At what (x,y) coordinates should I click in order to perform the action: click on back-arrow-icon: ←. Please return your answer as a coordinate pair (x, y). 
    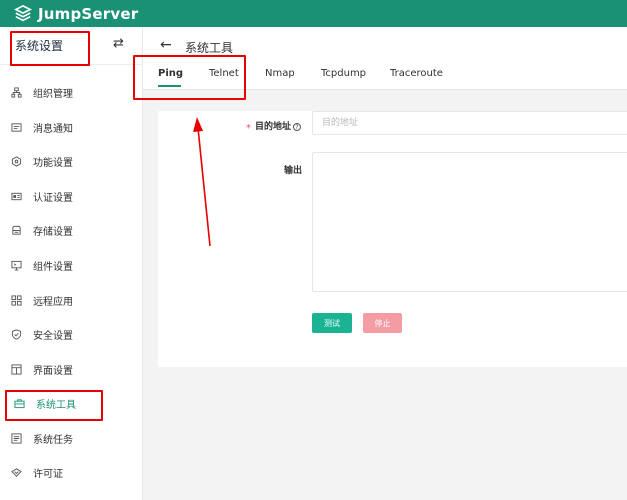
    Looking at the image, I should click on (166, 45).